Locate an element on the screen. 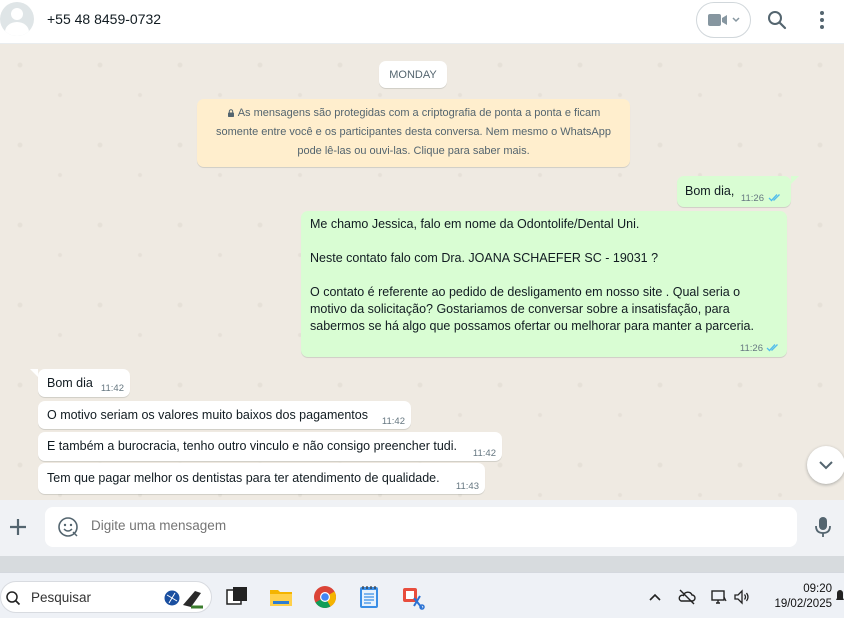 The image size is (844, 618). emoji-button is located at coordinates (68, 527).